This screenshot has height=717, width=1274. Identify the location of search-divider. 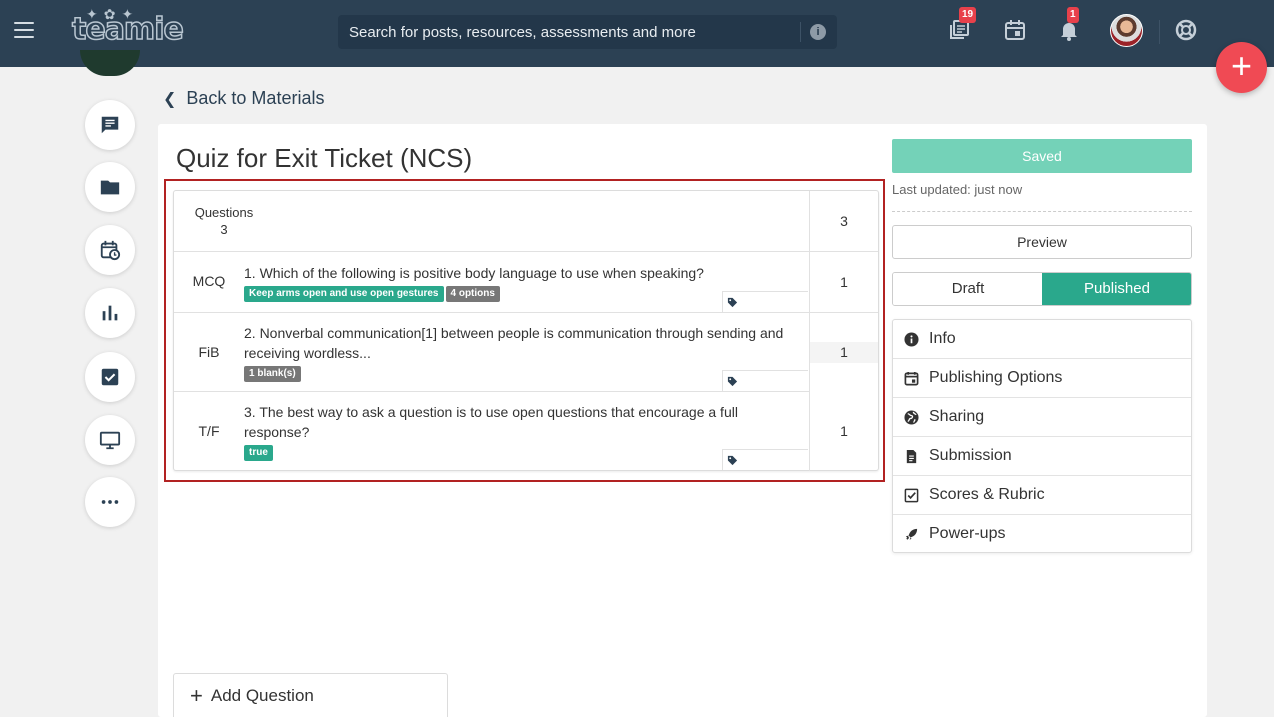
(800, 32).